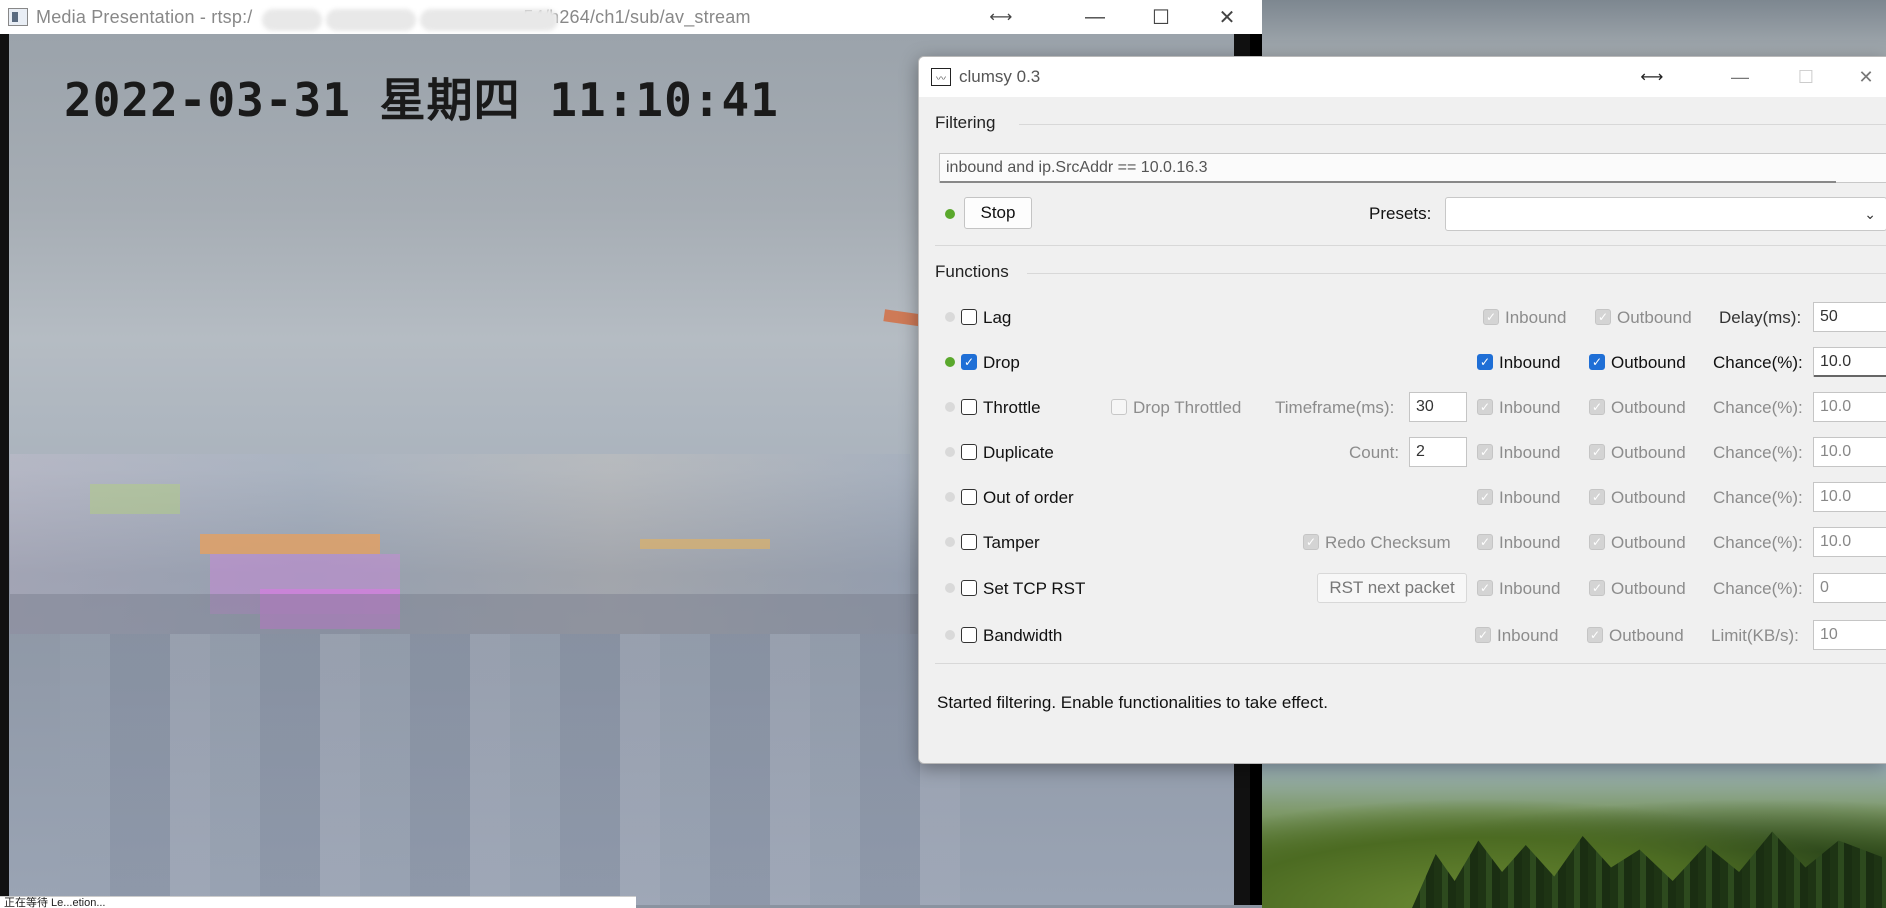 The height and width of the screenshot is (908, 1886). What do you see at coordinates (1311, 542) in the screenshot?
I see `redo-checksum-checkbox: ✓` at bounding box center [1311, 542].